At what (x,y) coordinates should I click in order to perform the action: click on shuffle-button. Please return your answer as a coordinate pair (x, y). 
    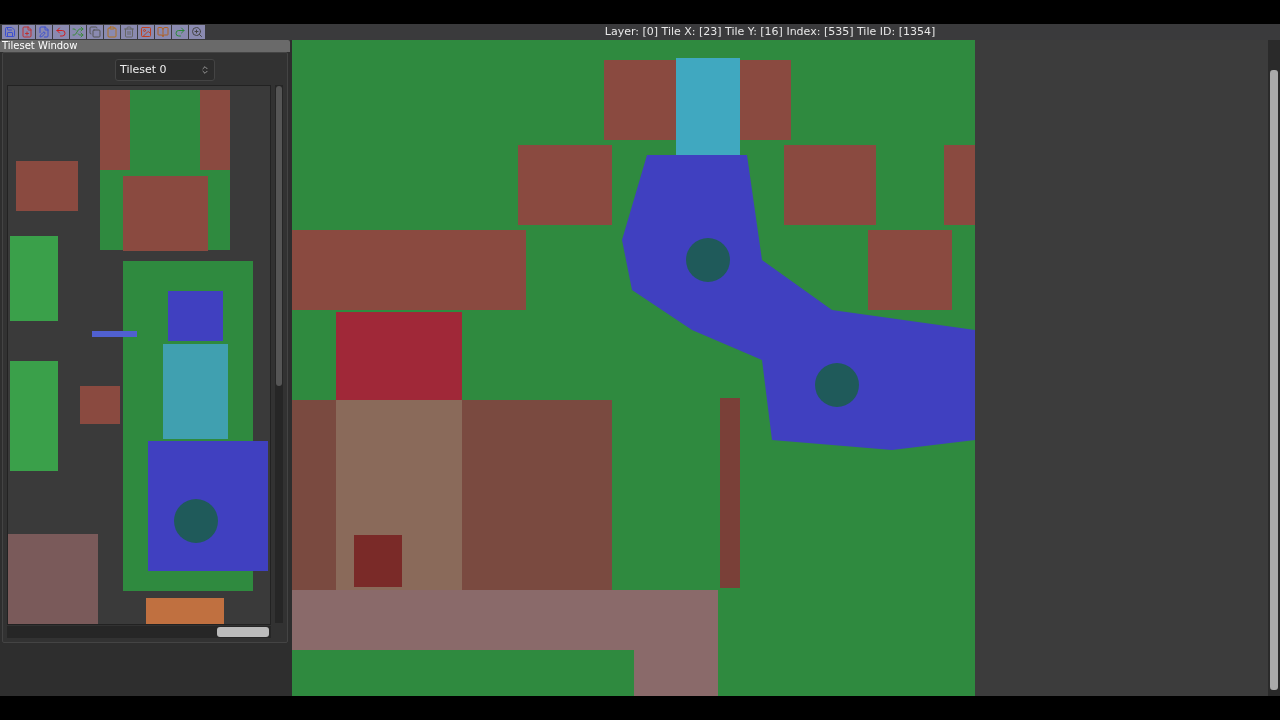
    Looking at the image, I should click on (78, 32).